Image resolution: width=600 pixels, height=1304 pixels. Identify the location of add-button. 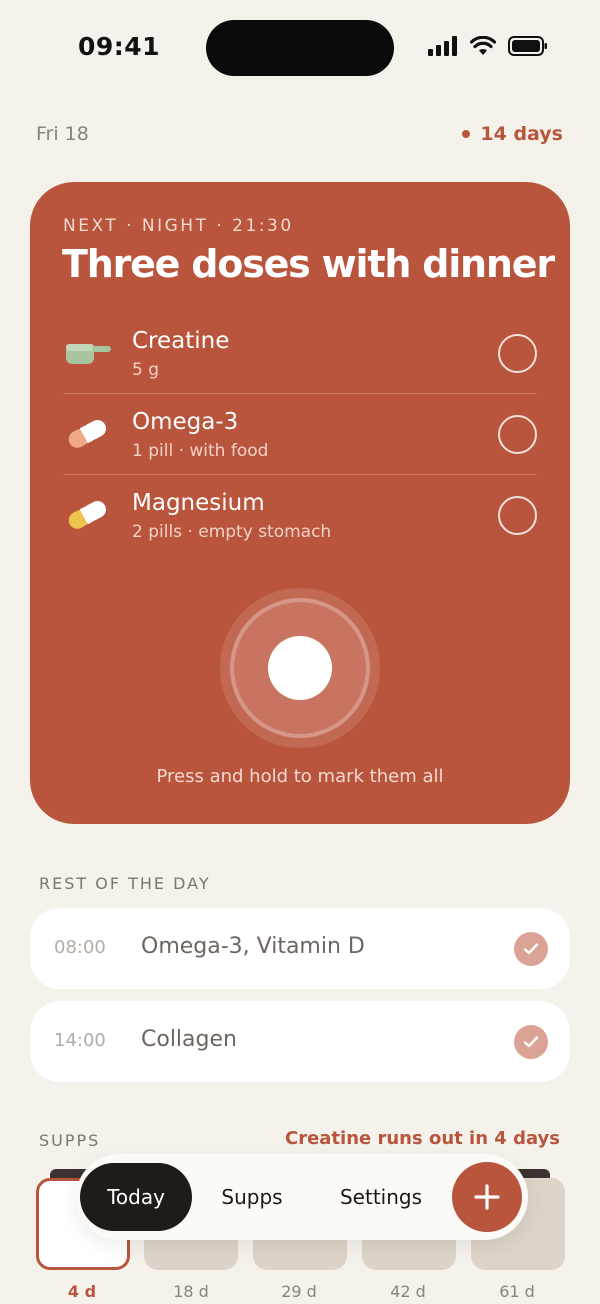
(487, 1197).